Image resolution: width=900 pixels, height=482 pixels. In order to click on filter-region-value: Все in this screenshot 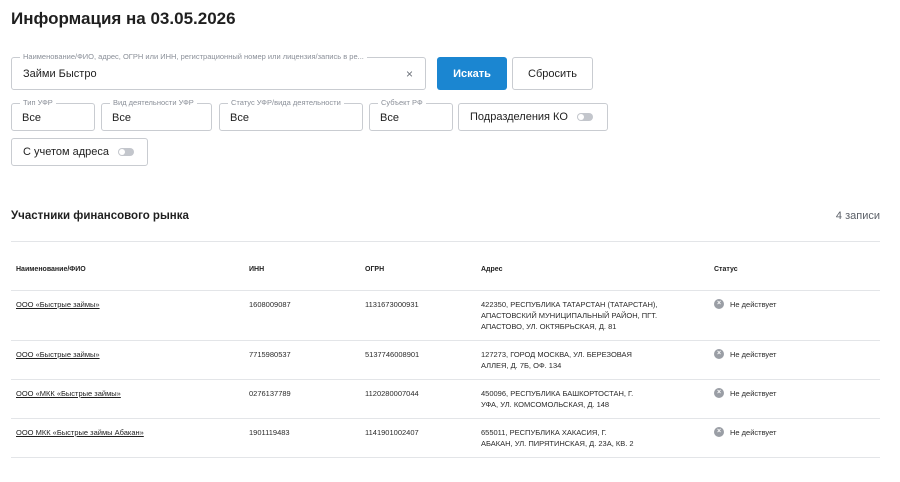, I will do `click(389, 118)`.